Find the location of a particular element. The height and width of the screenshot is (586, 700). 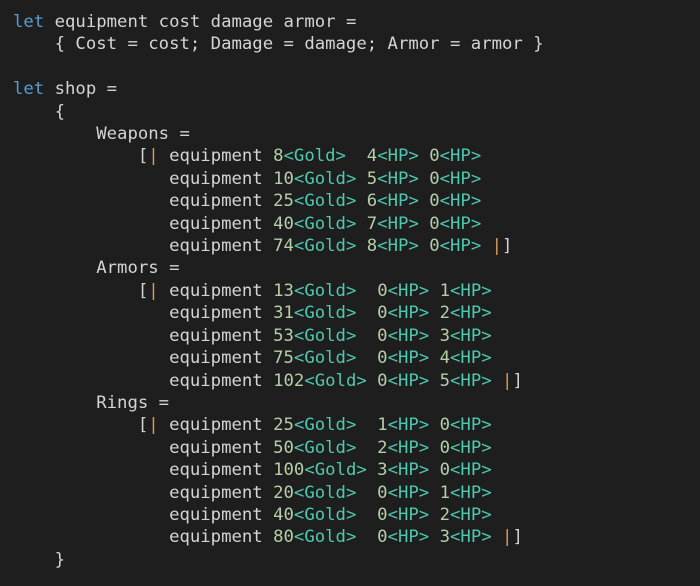

code-line: } is located at coordinates (356, 560).